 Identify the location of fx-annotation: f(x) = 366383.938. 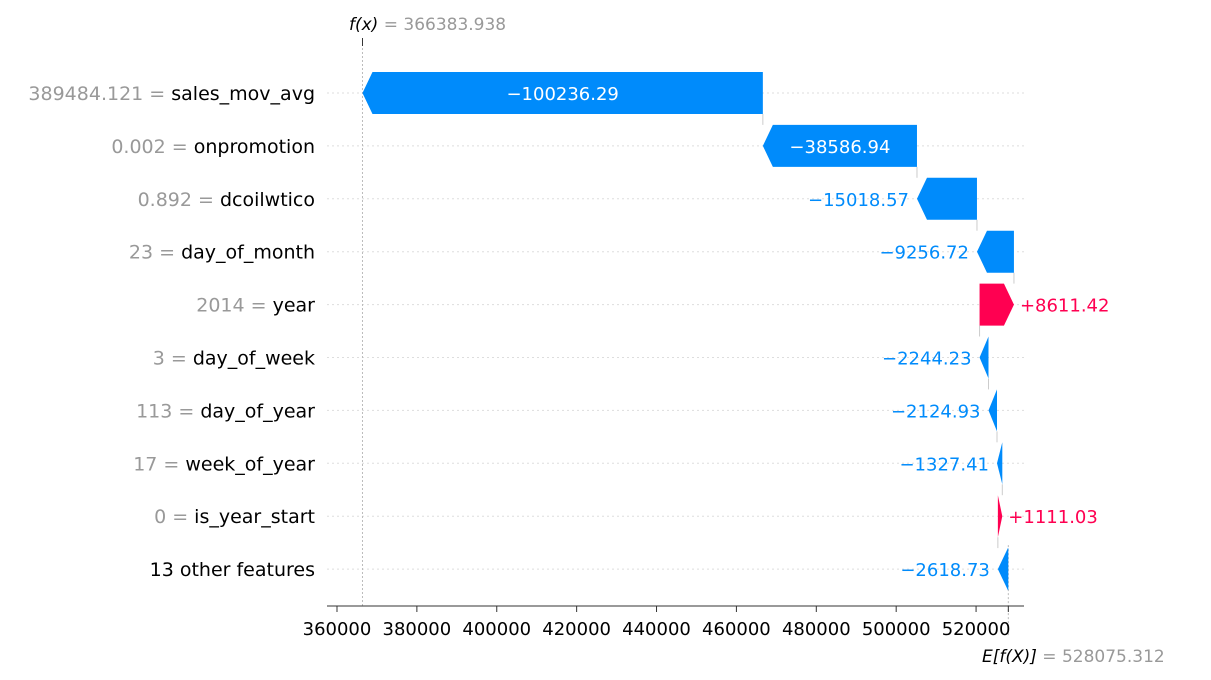
(427, 25).